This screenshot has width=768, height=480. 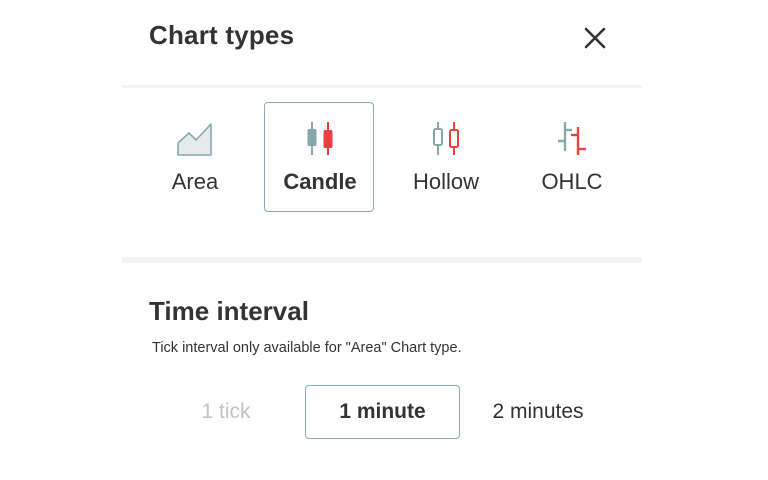 I want to click on panel-header: Chart types, so click(x=382, y=43).